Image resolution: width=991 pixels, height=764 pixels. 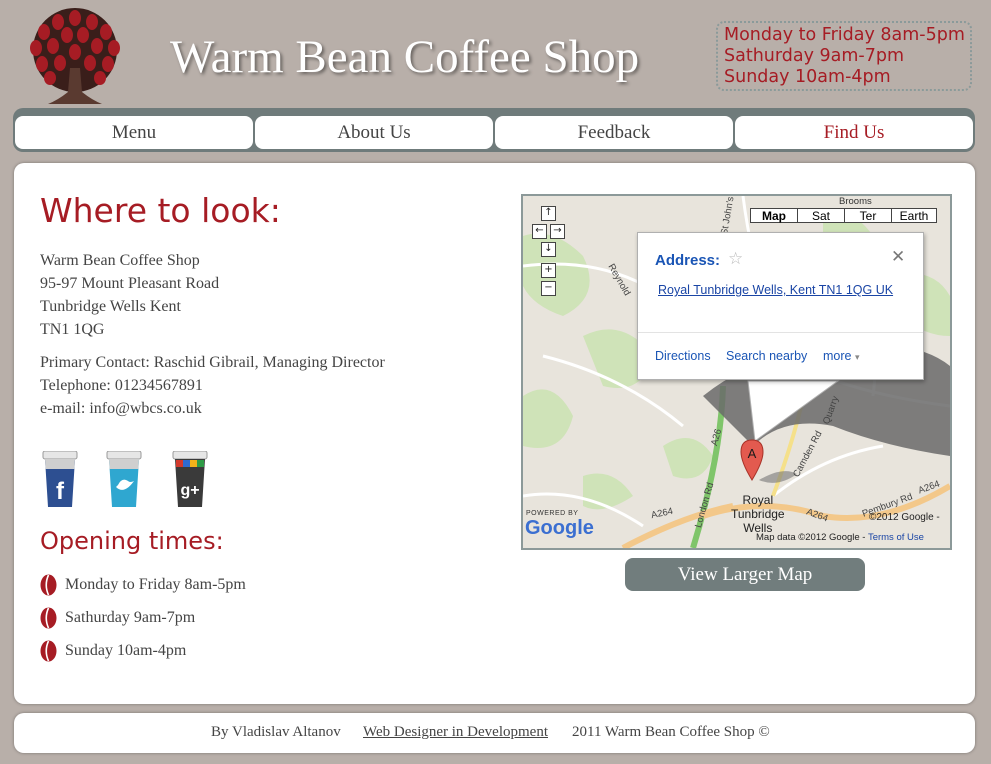 I want to click on place-label: Royal Tunbridge Wells, so click(x=758, y=514).